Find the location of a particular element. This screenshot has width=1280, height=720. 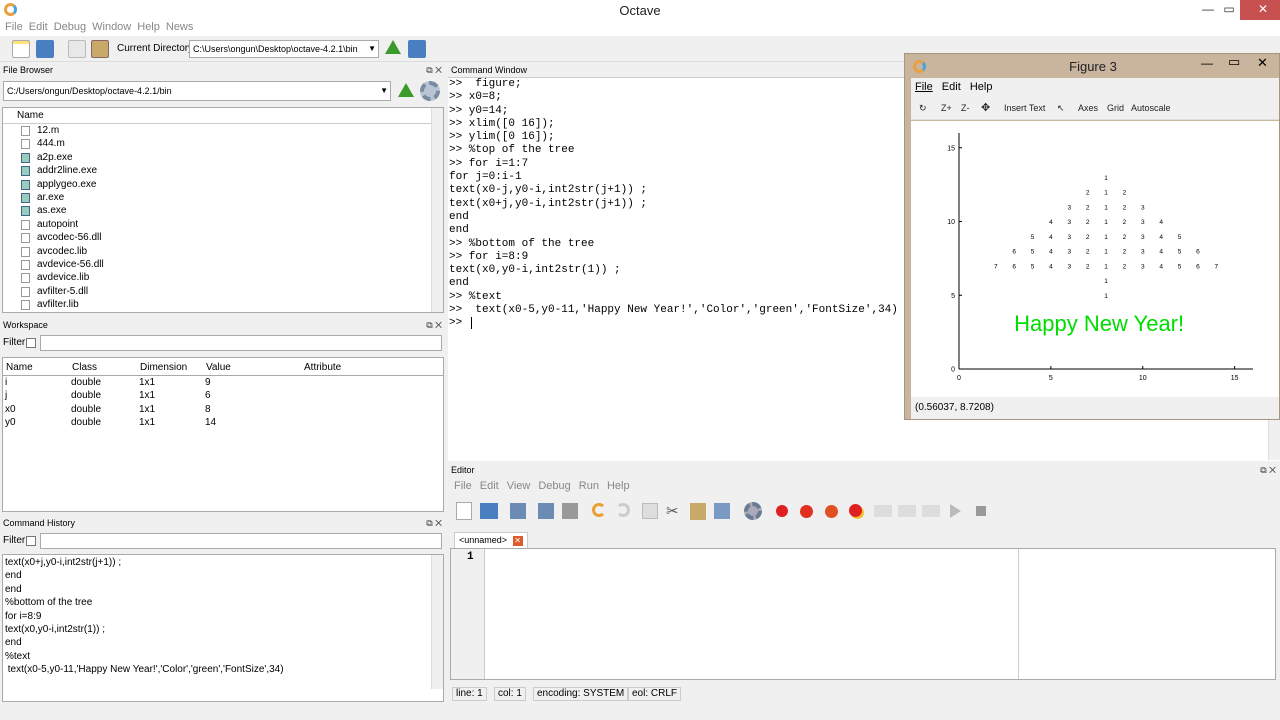

file-item: applygeo.exe is located at coordinates (223, 184).